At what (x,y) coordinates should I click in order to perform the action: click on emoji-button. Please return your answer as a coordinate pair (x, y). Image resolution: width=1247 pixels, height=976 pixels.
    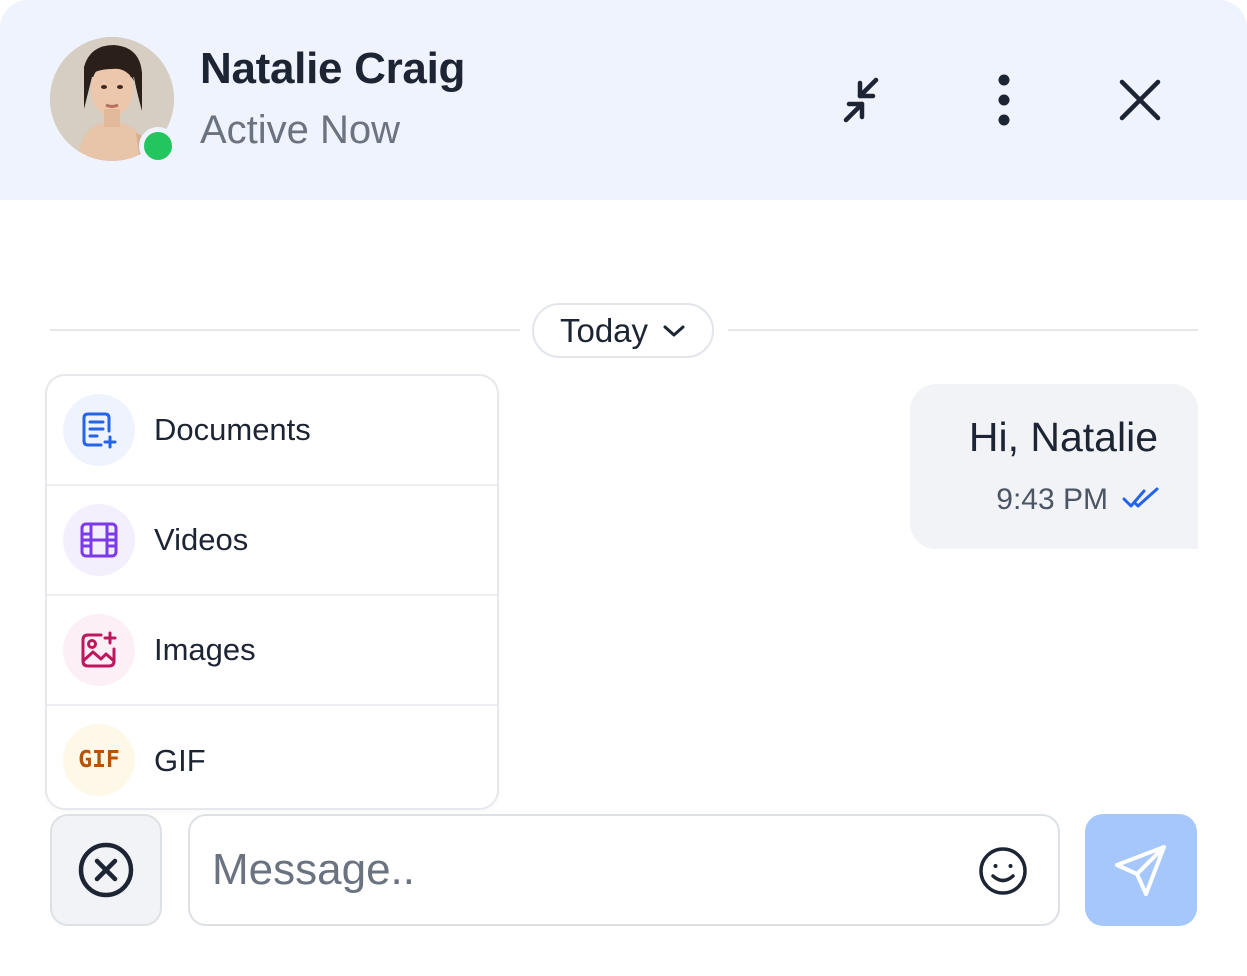
    Looking at the image, I should click on (1003, 871).